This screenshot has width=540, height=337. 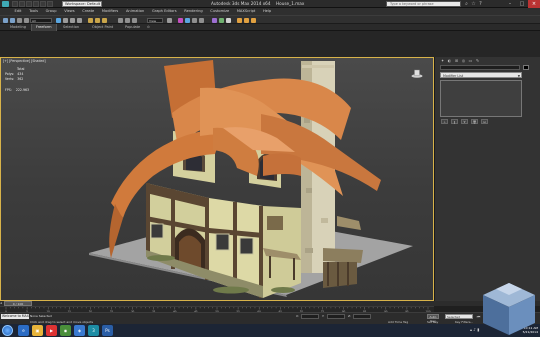 What do you see at coordinates (127, 20) in the screenshot?
I see `angle-snap-icon` at bounding box center [127, 20].